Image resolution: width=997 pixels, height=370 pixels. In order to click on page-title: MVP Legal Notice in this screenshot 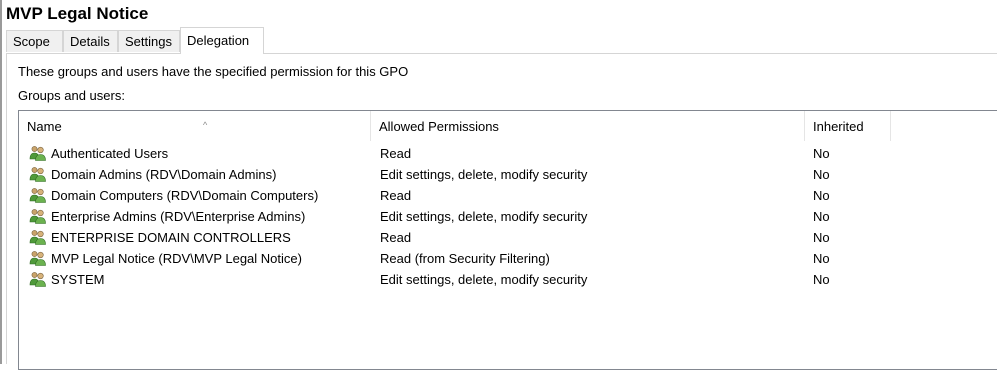, I will do `click(77, 13)`.